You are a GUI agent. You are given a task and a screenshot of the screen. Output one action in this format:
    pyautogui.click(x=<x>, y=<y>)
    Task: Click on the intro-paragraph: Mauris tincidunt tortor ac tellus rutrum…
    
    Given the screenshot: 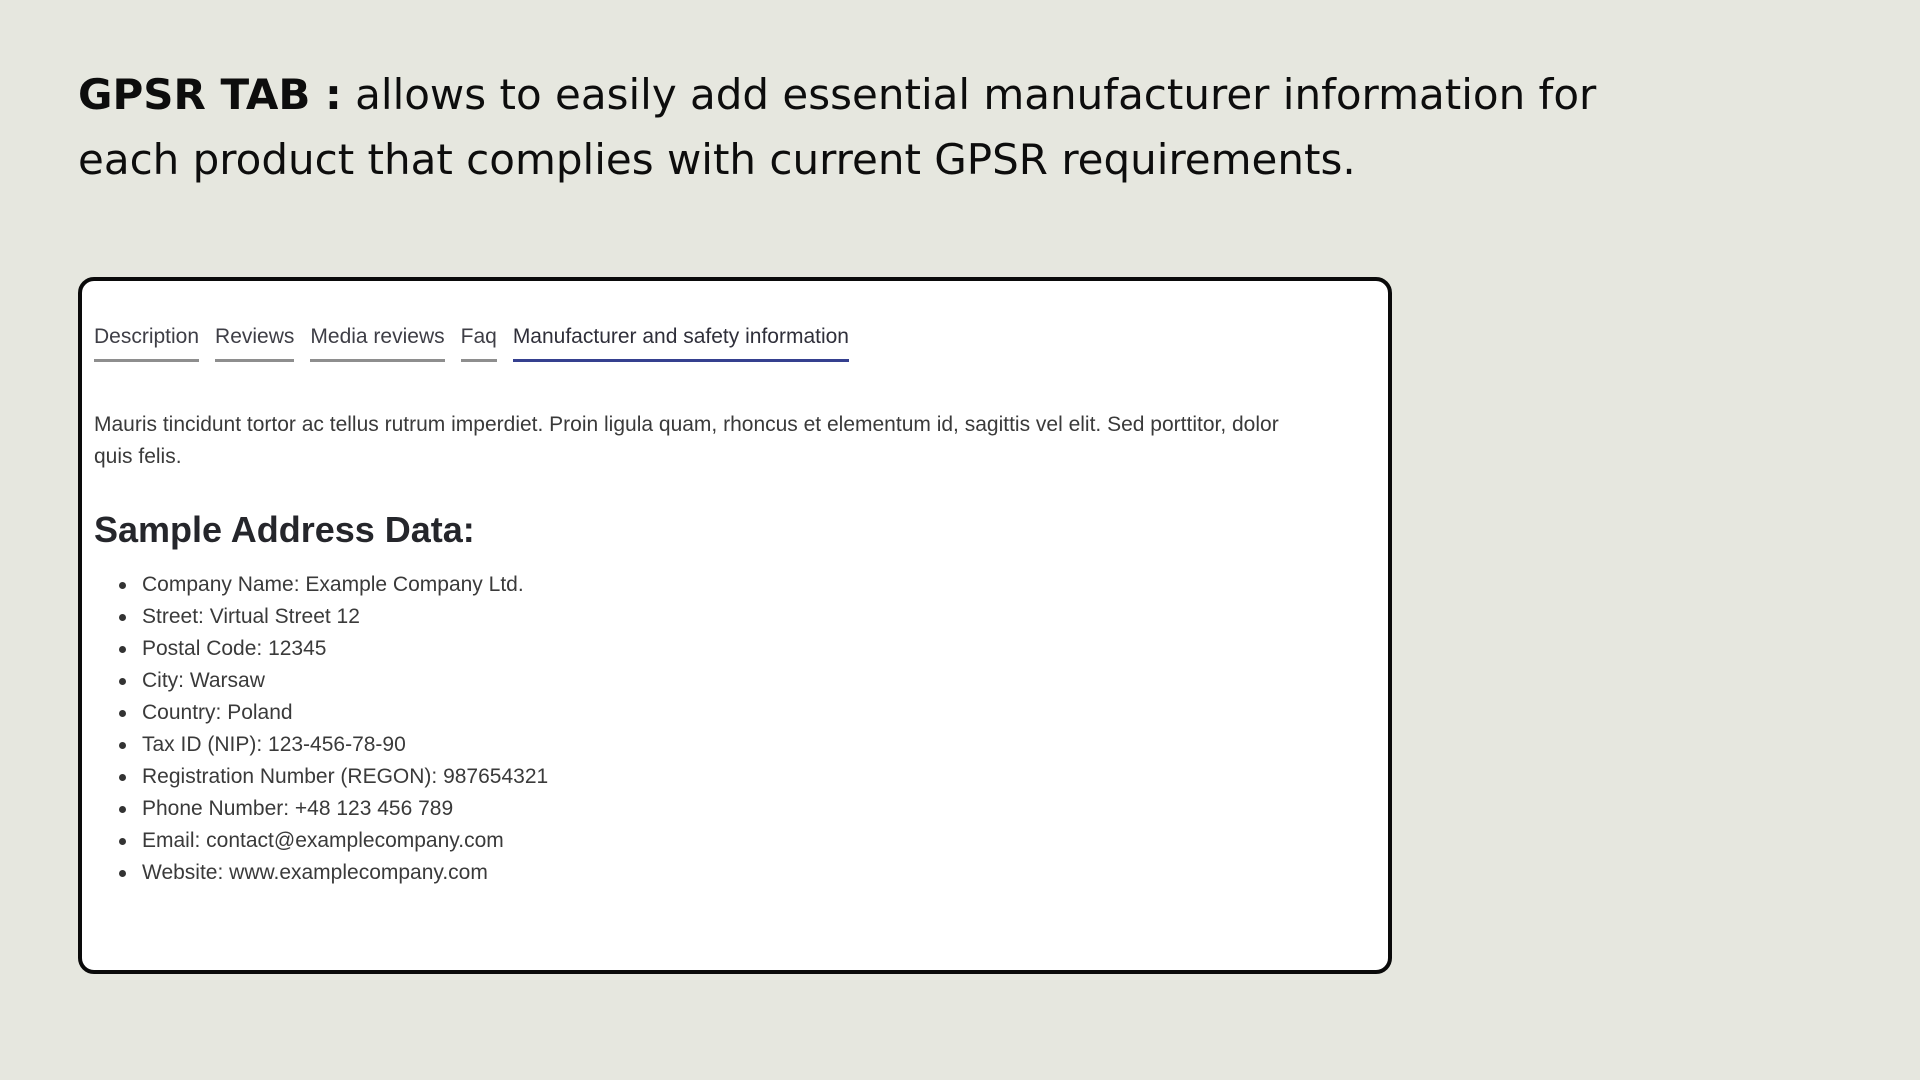 What is the action you would take?
    pyautogui.click(x=686, y=440)
    